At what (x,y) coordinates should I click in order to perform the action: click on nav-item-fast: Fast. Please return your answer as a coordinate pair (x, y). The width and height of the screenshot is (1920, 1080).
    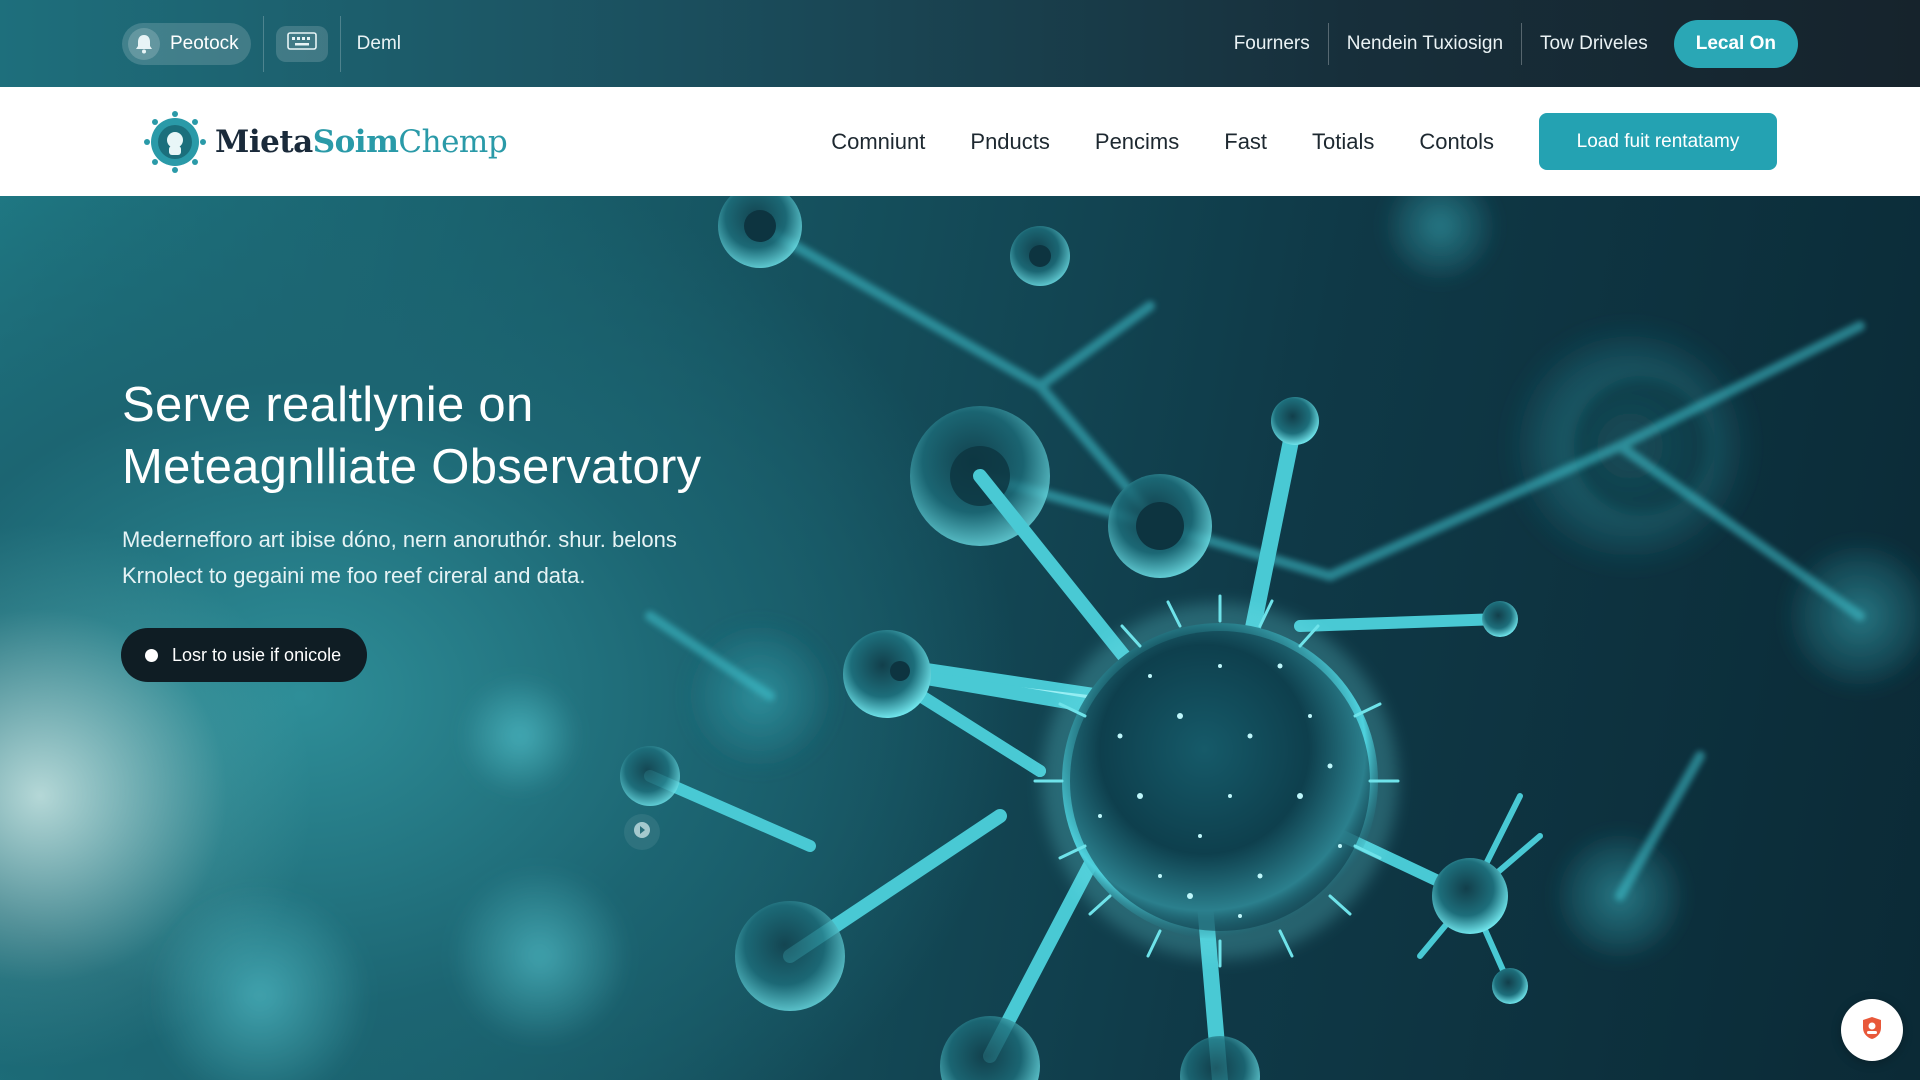
    Looking at the image, I should click on (1245, 142).